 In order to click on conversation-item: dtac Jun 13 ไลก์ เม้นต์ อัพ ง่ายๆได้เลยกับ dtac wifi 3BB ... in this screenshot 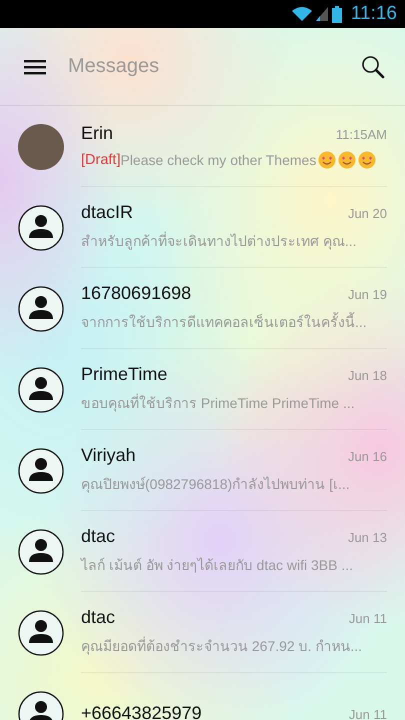, I will do `click(202, 551)`.